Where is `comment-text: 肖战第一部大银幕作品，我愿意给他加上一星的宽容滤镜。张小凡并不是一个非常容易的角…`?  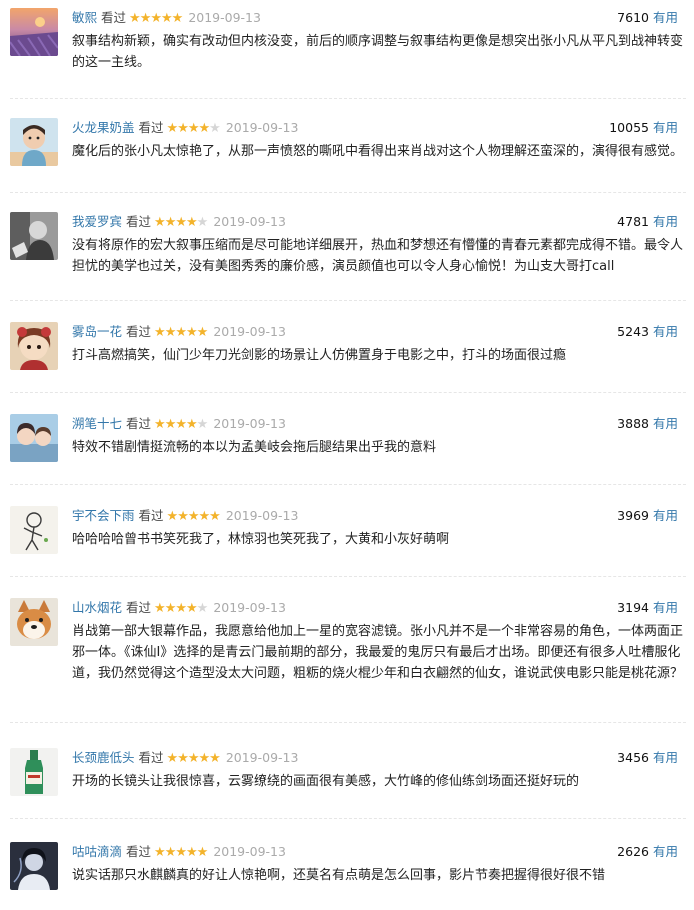
comment-text: 肖战第一部大银幕作品，我愿意给他加上一星的宽容滤镜。张小凡并不是一个非常容易的角… is located at coordinates (378, 652).